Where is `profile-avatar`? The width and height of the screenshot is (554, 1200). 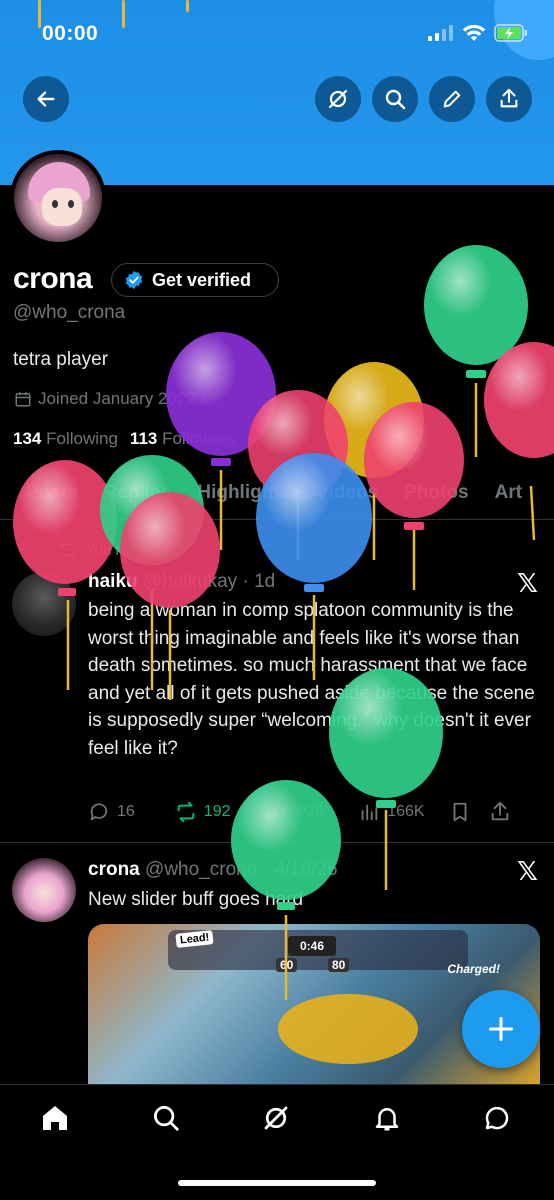 profile-avatar is located at coordinates (58, 198).